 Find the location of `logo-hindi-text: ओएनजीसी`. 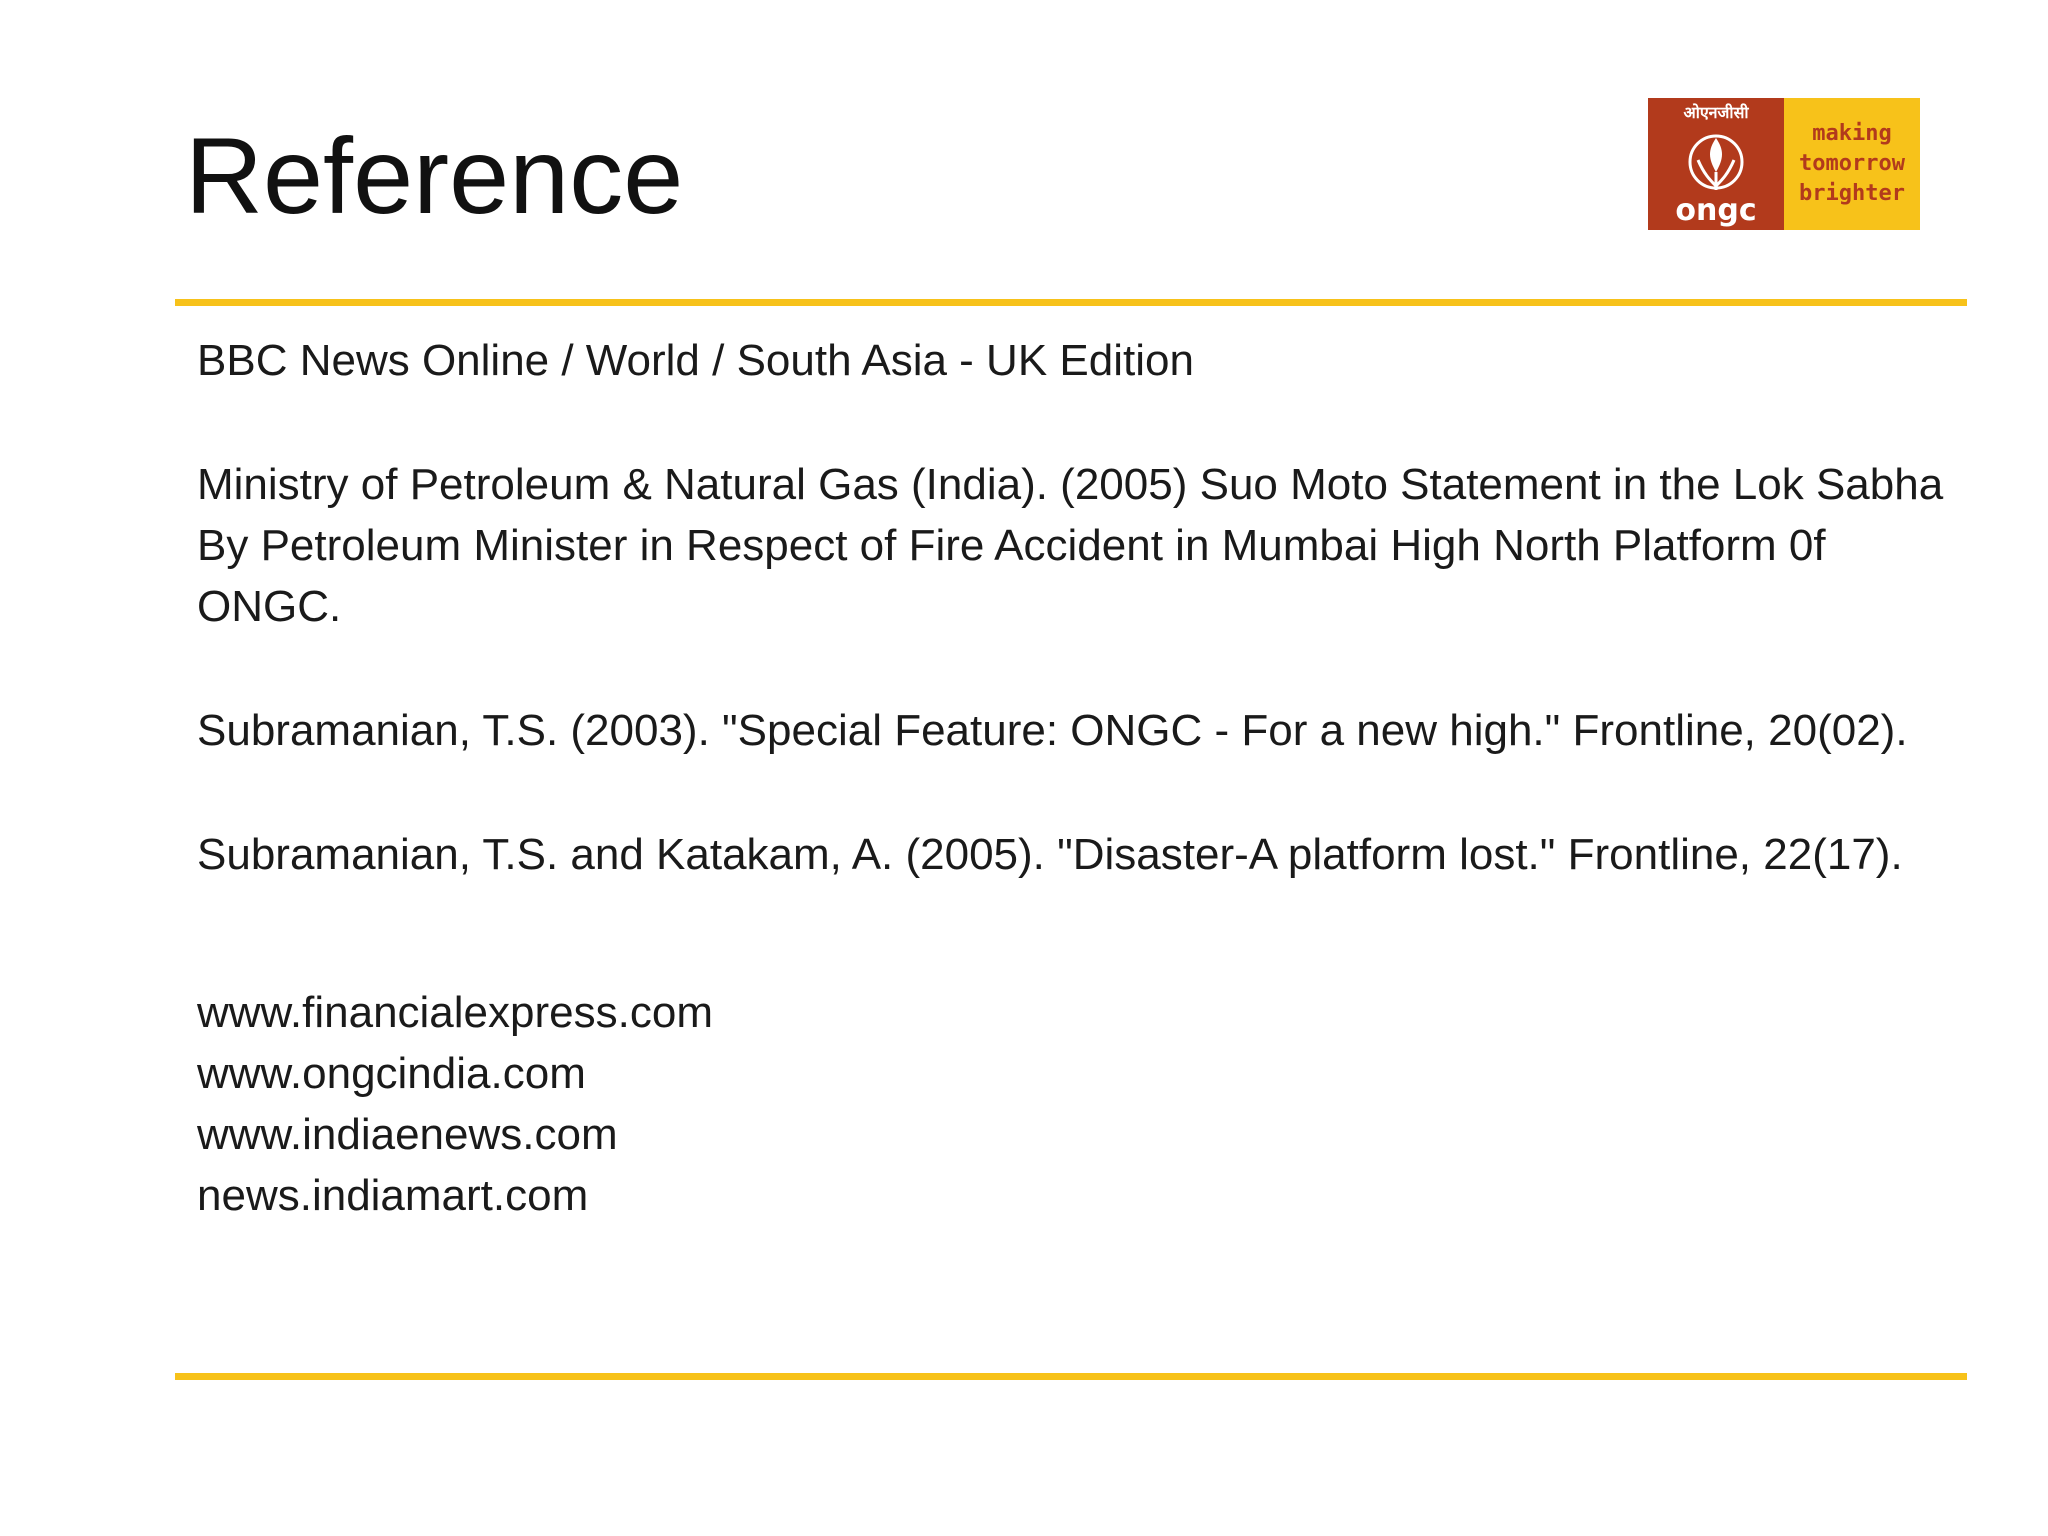

logo-hindi-text: ओएनजीसी is located at coordinates (1716, 112).